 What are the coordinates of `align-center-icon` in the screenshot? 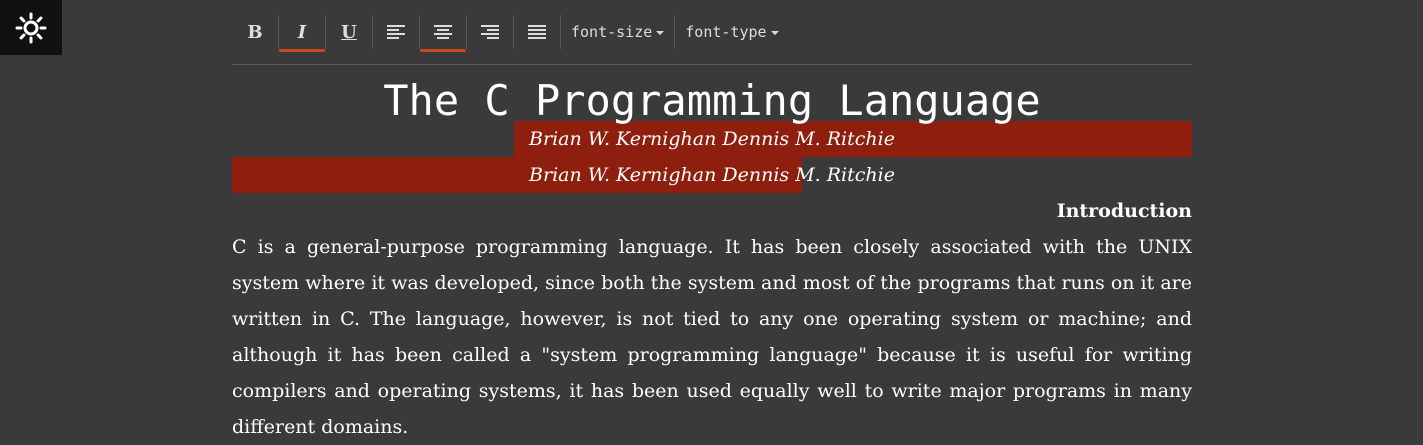 It's located at (443, 32).